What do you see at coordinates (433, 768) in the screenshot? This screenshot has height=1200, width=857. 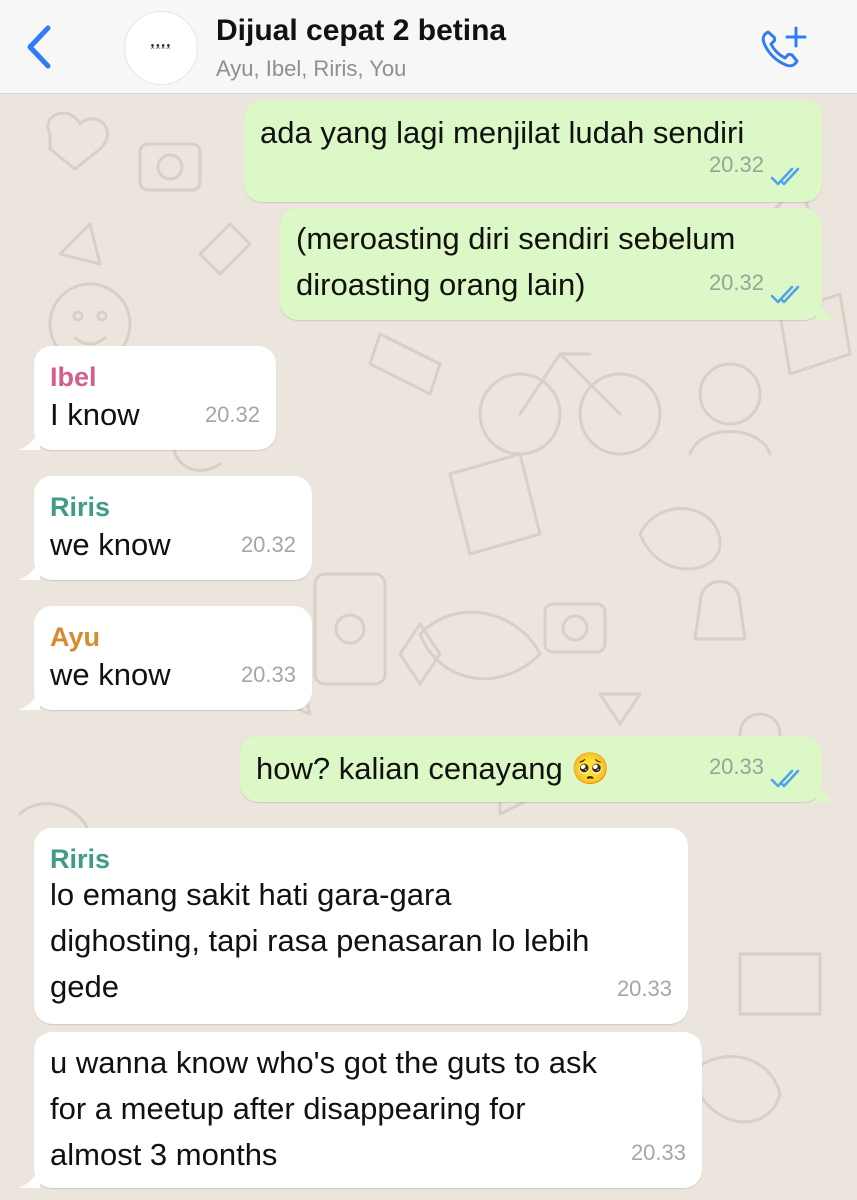 I see `message-text: how? kalian cenayang 🥺` at bounding box center [433, 768].